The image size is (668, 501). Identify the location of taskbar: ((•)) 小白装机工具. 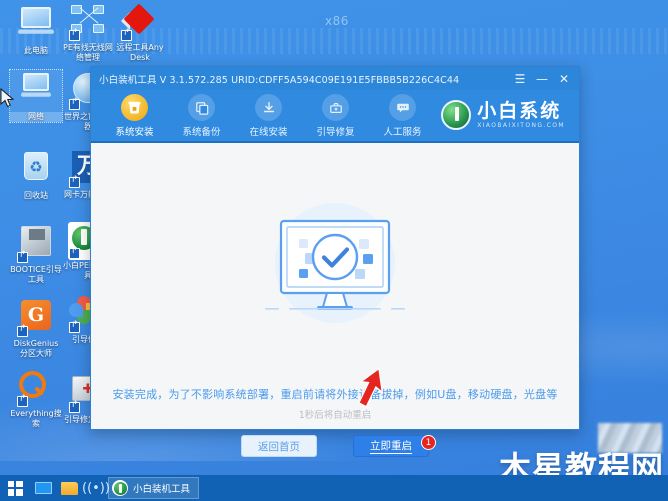
(334, 488).